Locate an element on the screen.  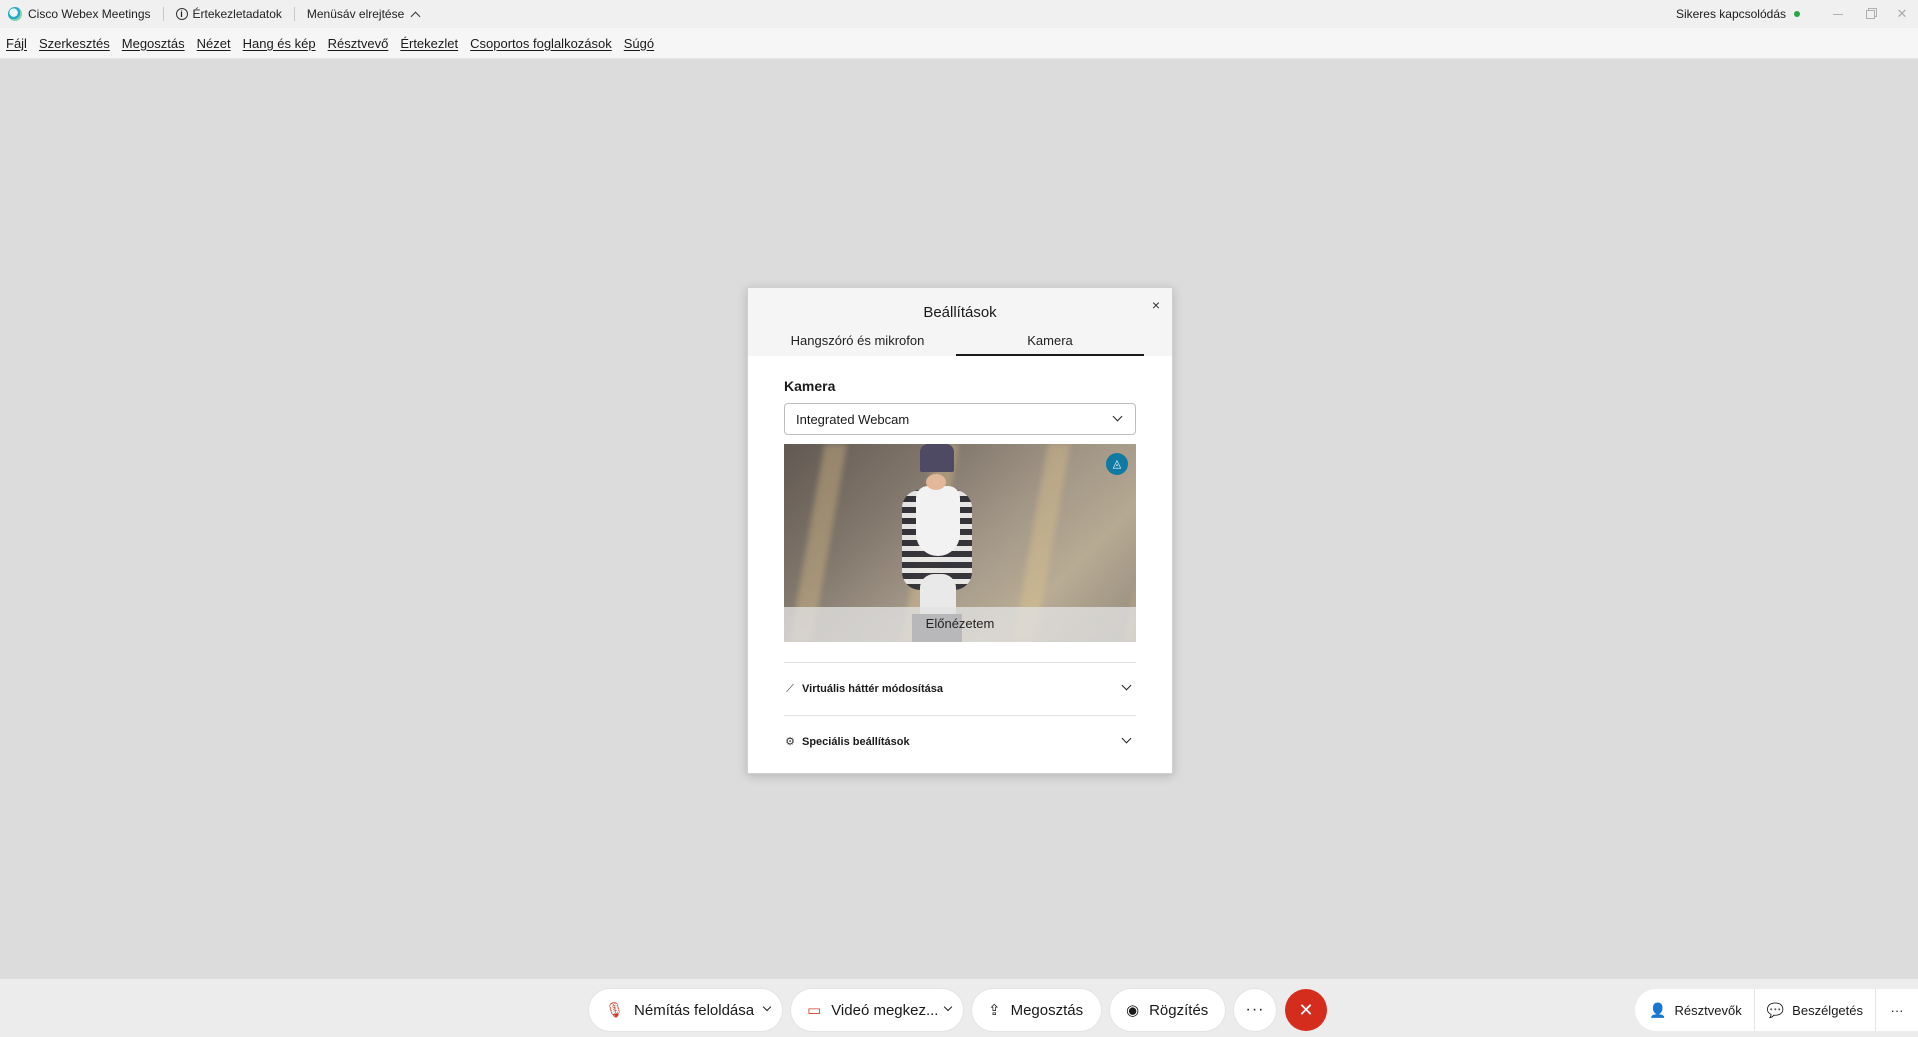
menu-participant: Résztvevő is located at coordinates (358, 43).